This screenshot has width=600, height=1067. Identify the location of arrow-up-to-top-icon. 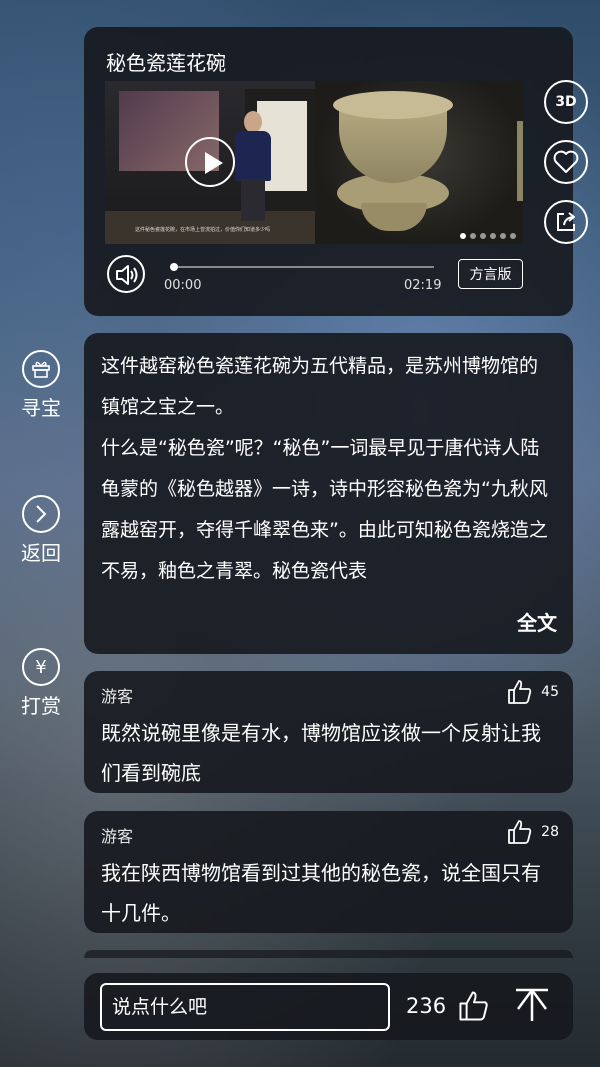
(532, 1004).